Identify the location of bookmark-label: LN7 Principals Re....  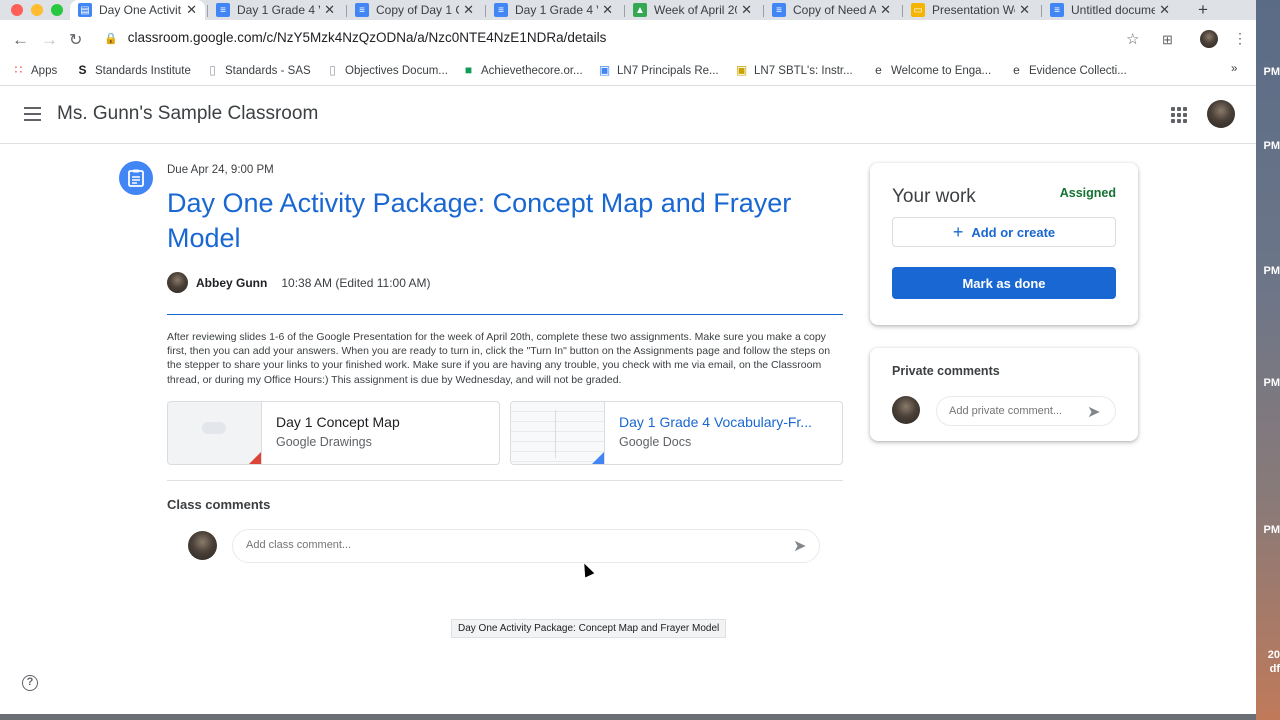
(668, 70).